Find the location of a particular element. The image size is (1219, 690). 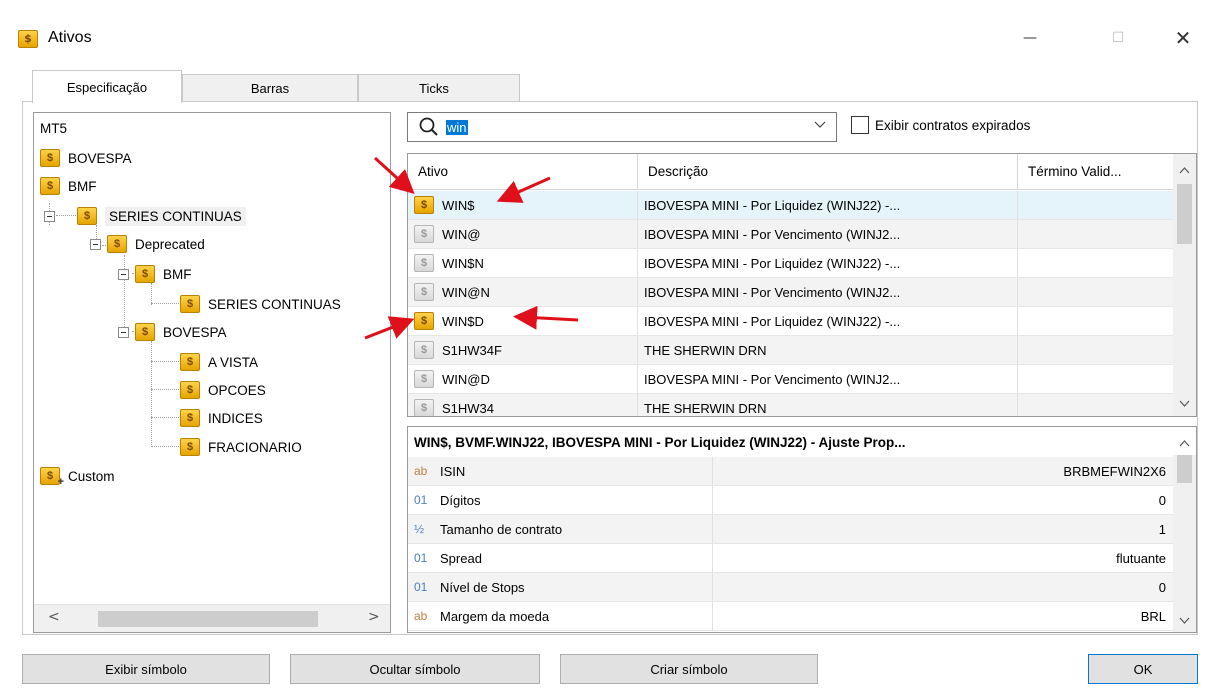

ativo-cell: WIN@D is located at coordinates (466, 379).